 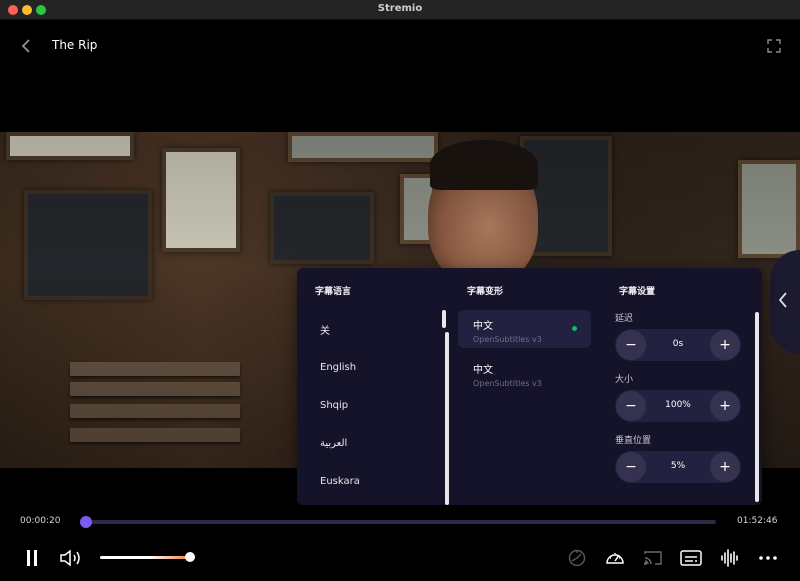 I want to click on size-decrease-button: −, so click(x=631, y=406).